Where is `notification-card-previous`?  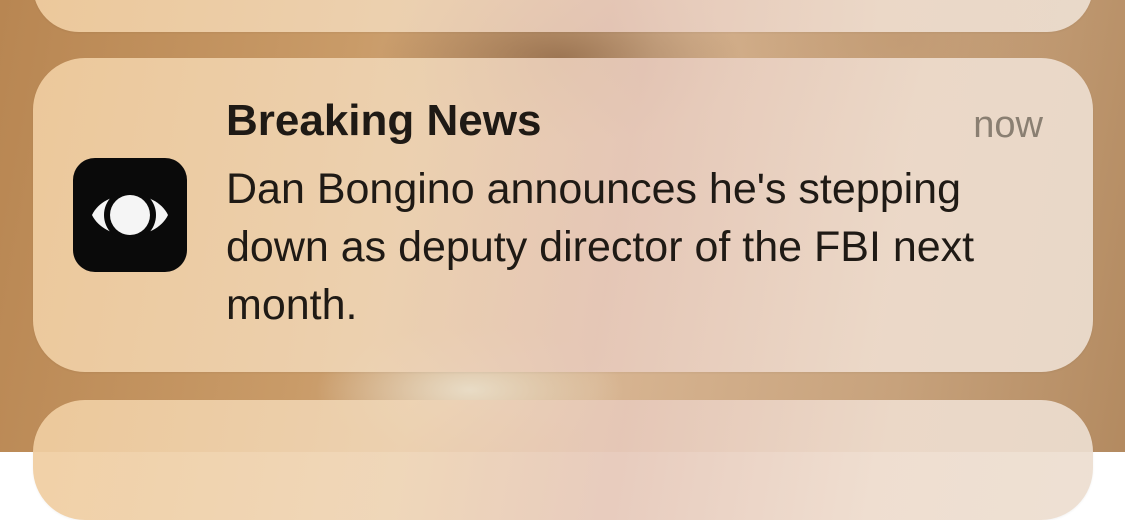 notification-card-previous is located at coordinates (563, 16).